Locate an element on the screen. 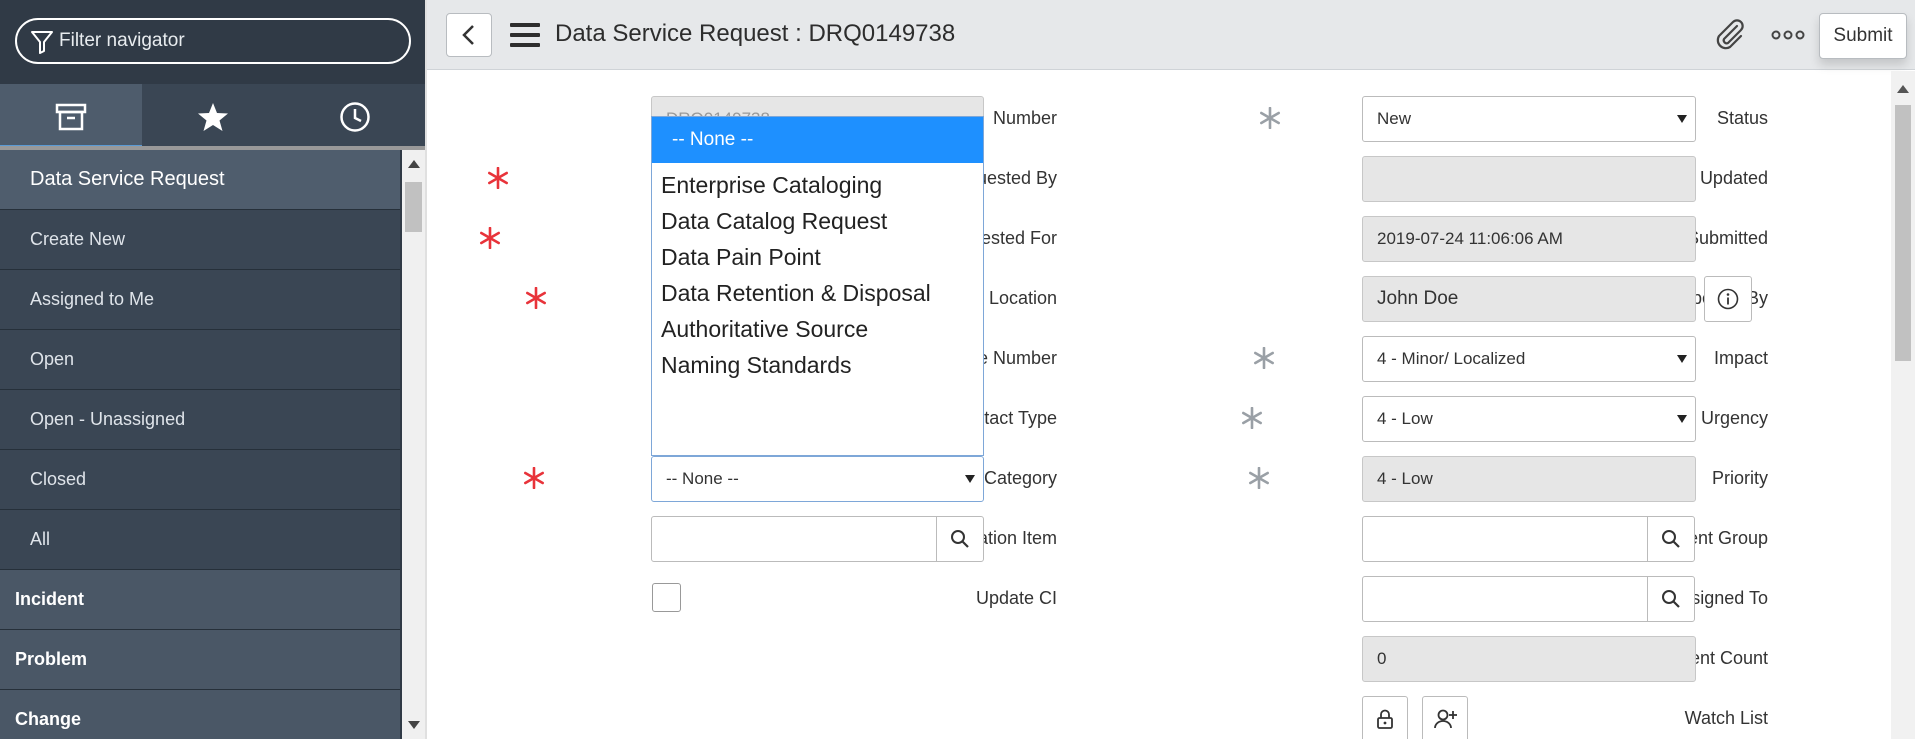 The width and height of the screenshot is (1915, 739). nav-item-create-new: Create New is located at coordinates (200, 240).